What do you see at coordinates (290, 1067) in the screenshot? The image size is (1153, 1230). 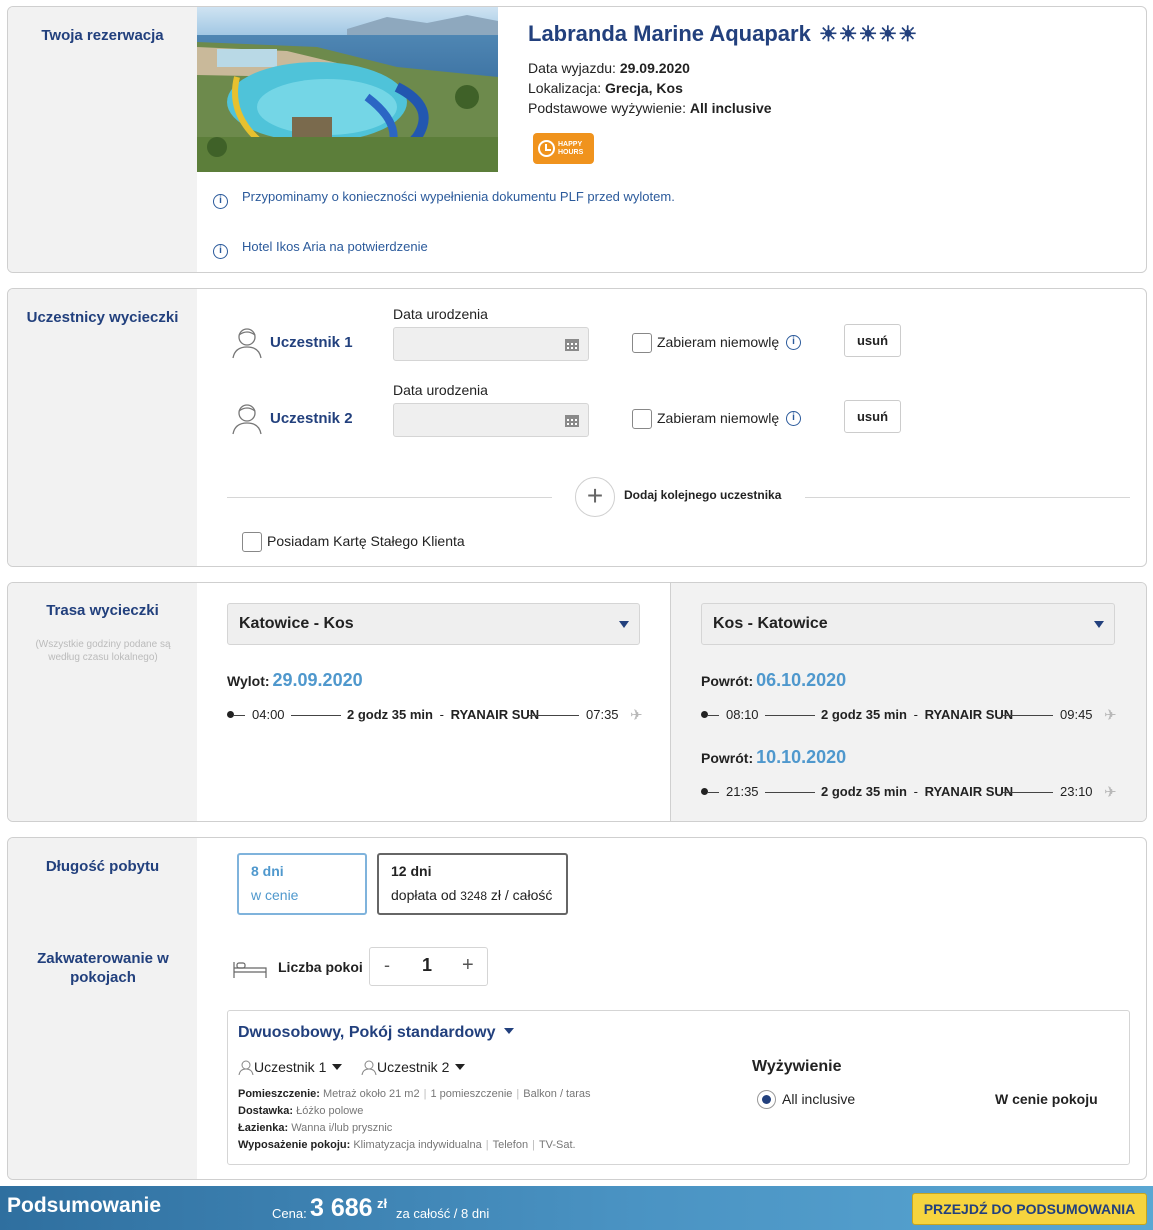 I see `room-occupant-1-select: Uczestnik 1` at bounding box center [290, 1067].